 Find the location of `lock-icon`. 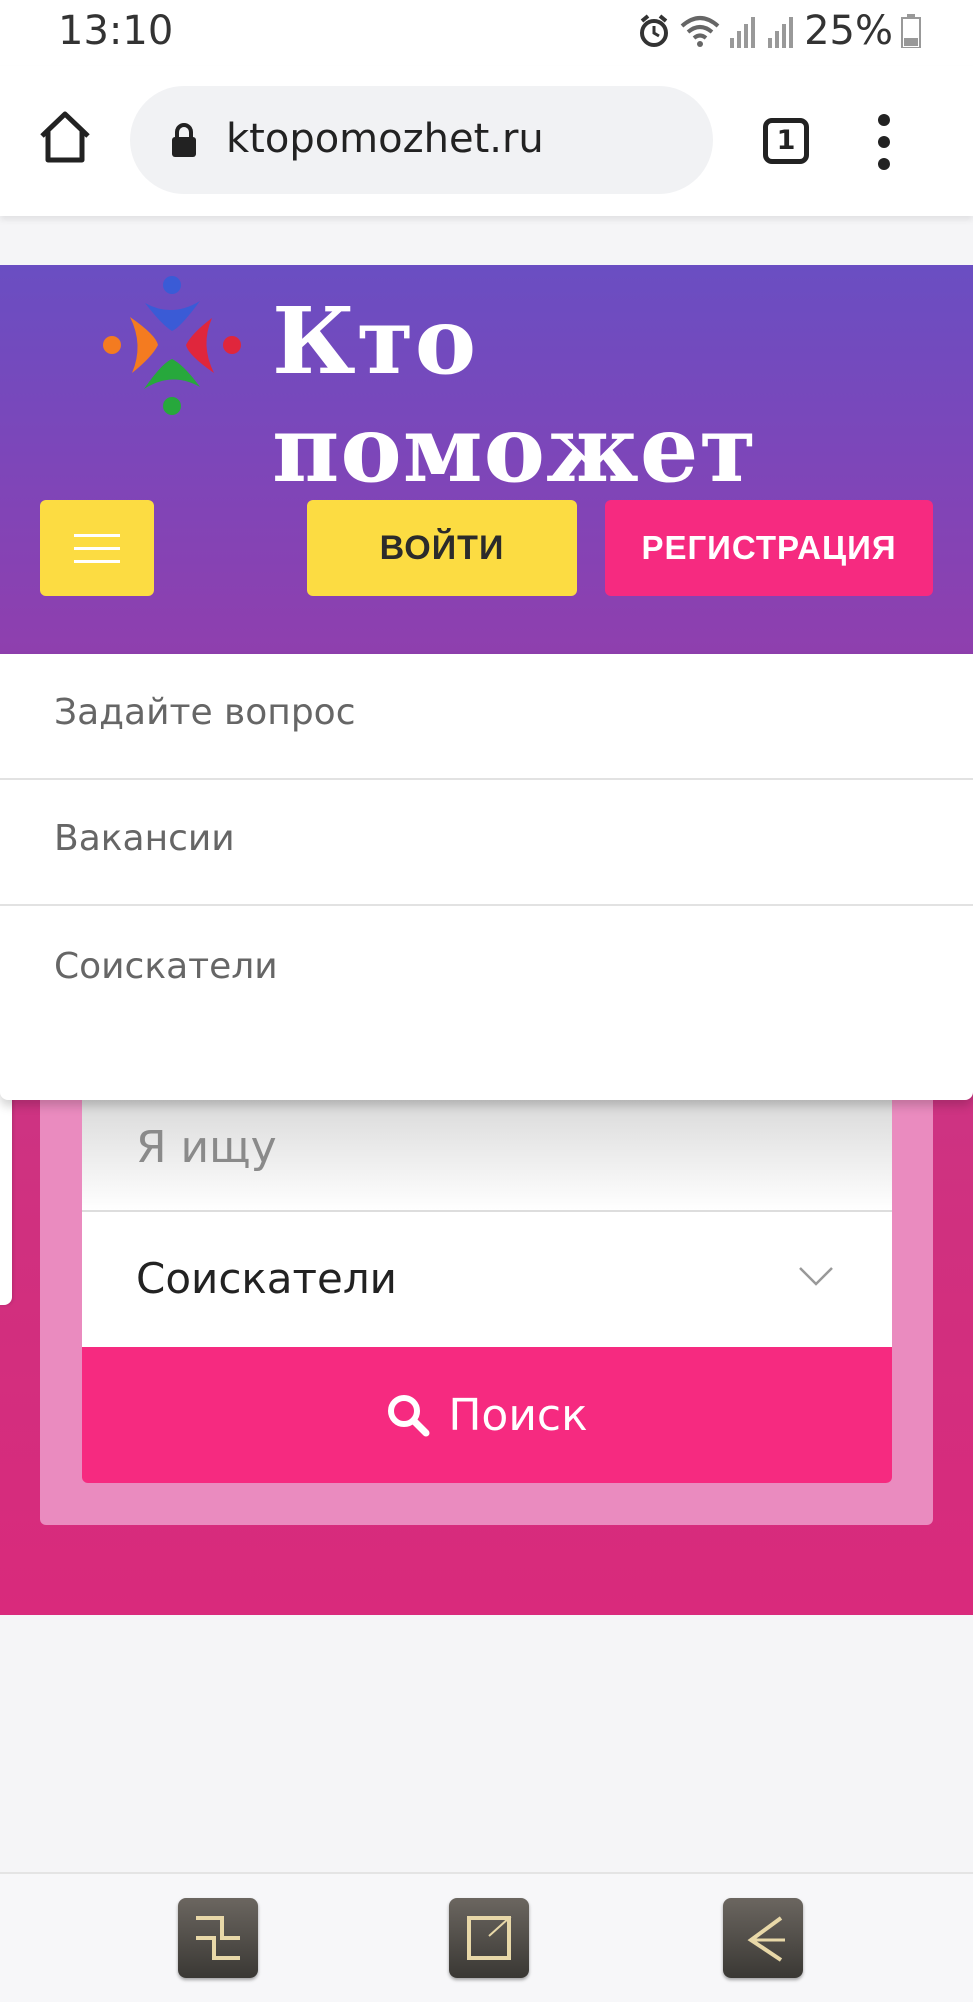

lock-icon is located at coordinates (184, 140).